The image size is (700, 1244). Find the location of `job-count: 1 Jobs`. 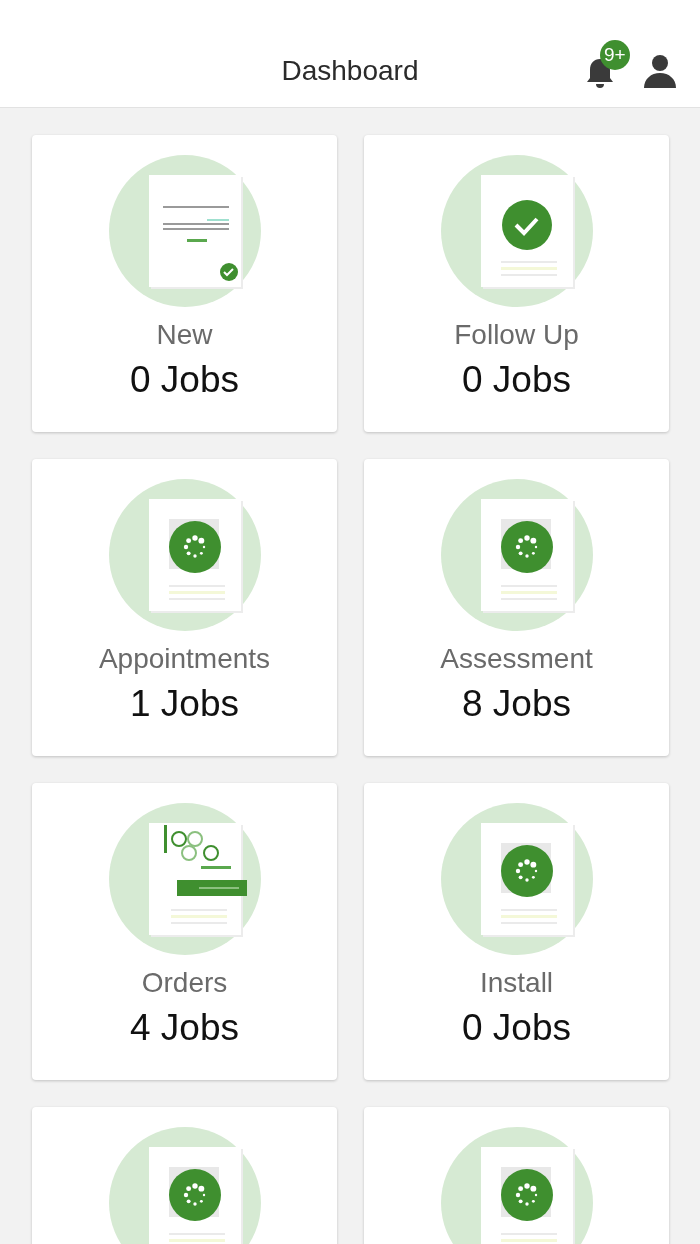

job-count: 1 Jobs is located at coordinates (184, 704).